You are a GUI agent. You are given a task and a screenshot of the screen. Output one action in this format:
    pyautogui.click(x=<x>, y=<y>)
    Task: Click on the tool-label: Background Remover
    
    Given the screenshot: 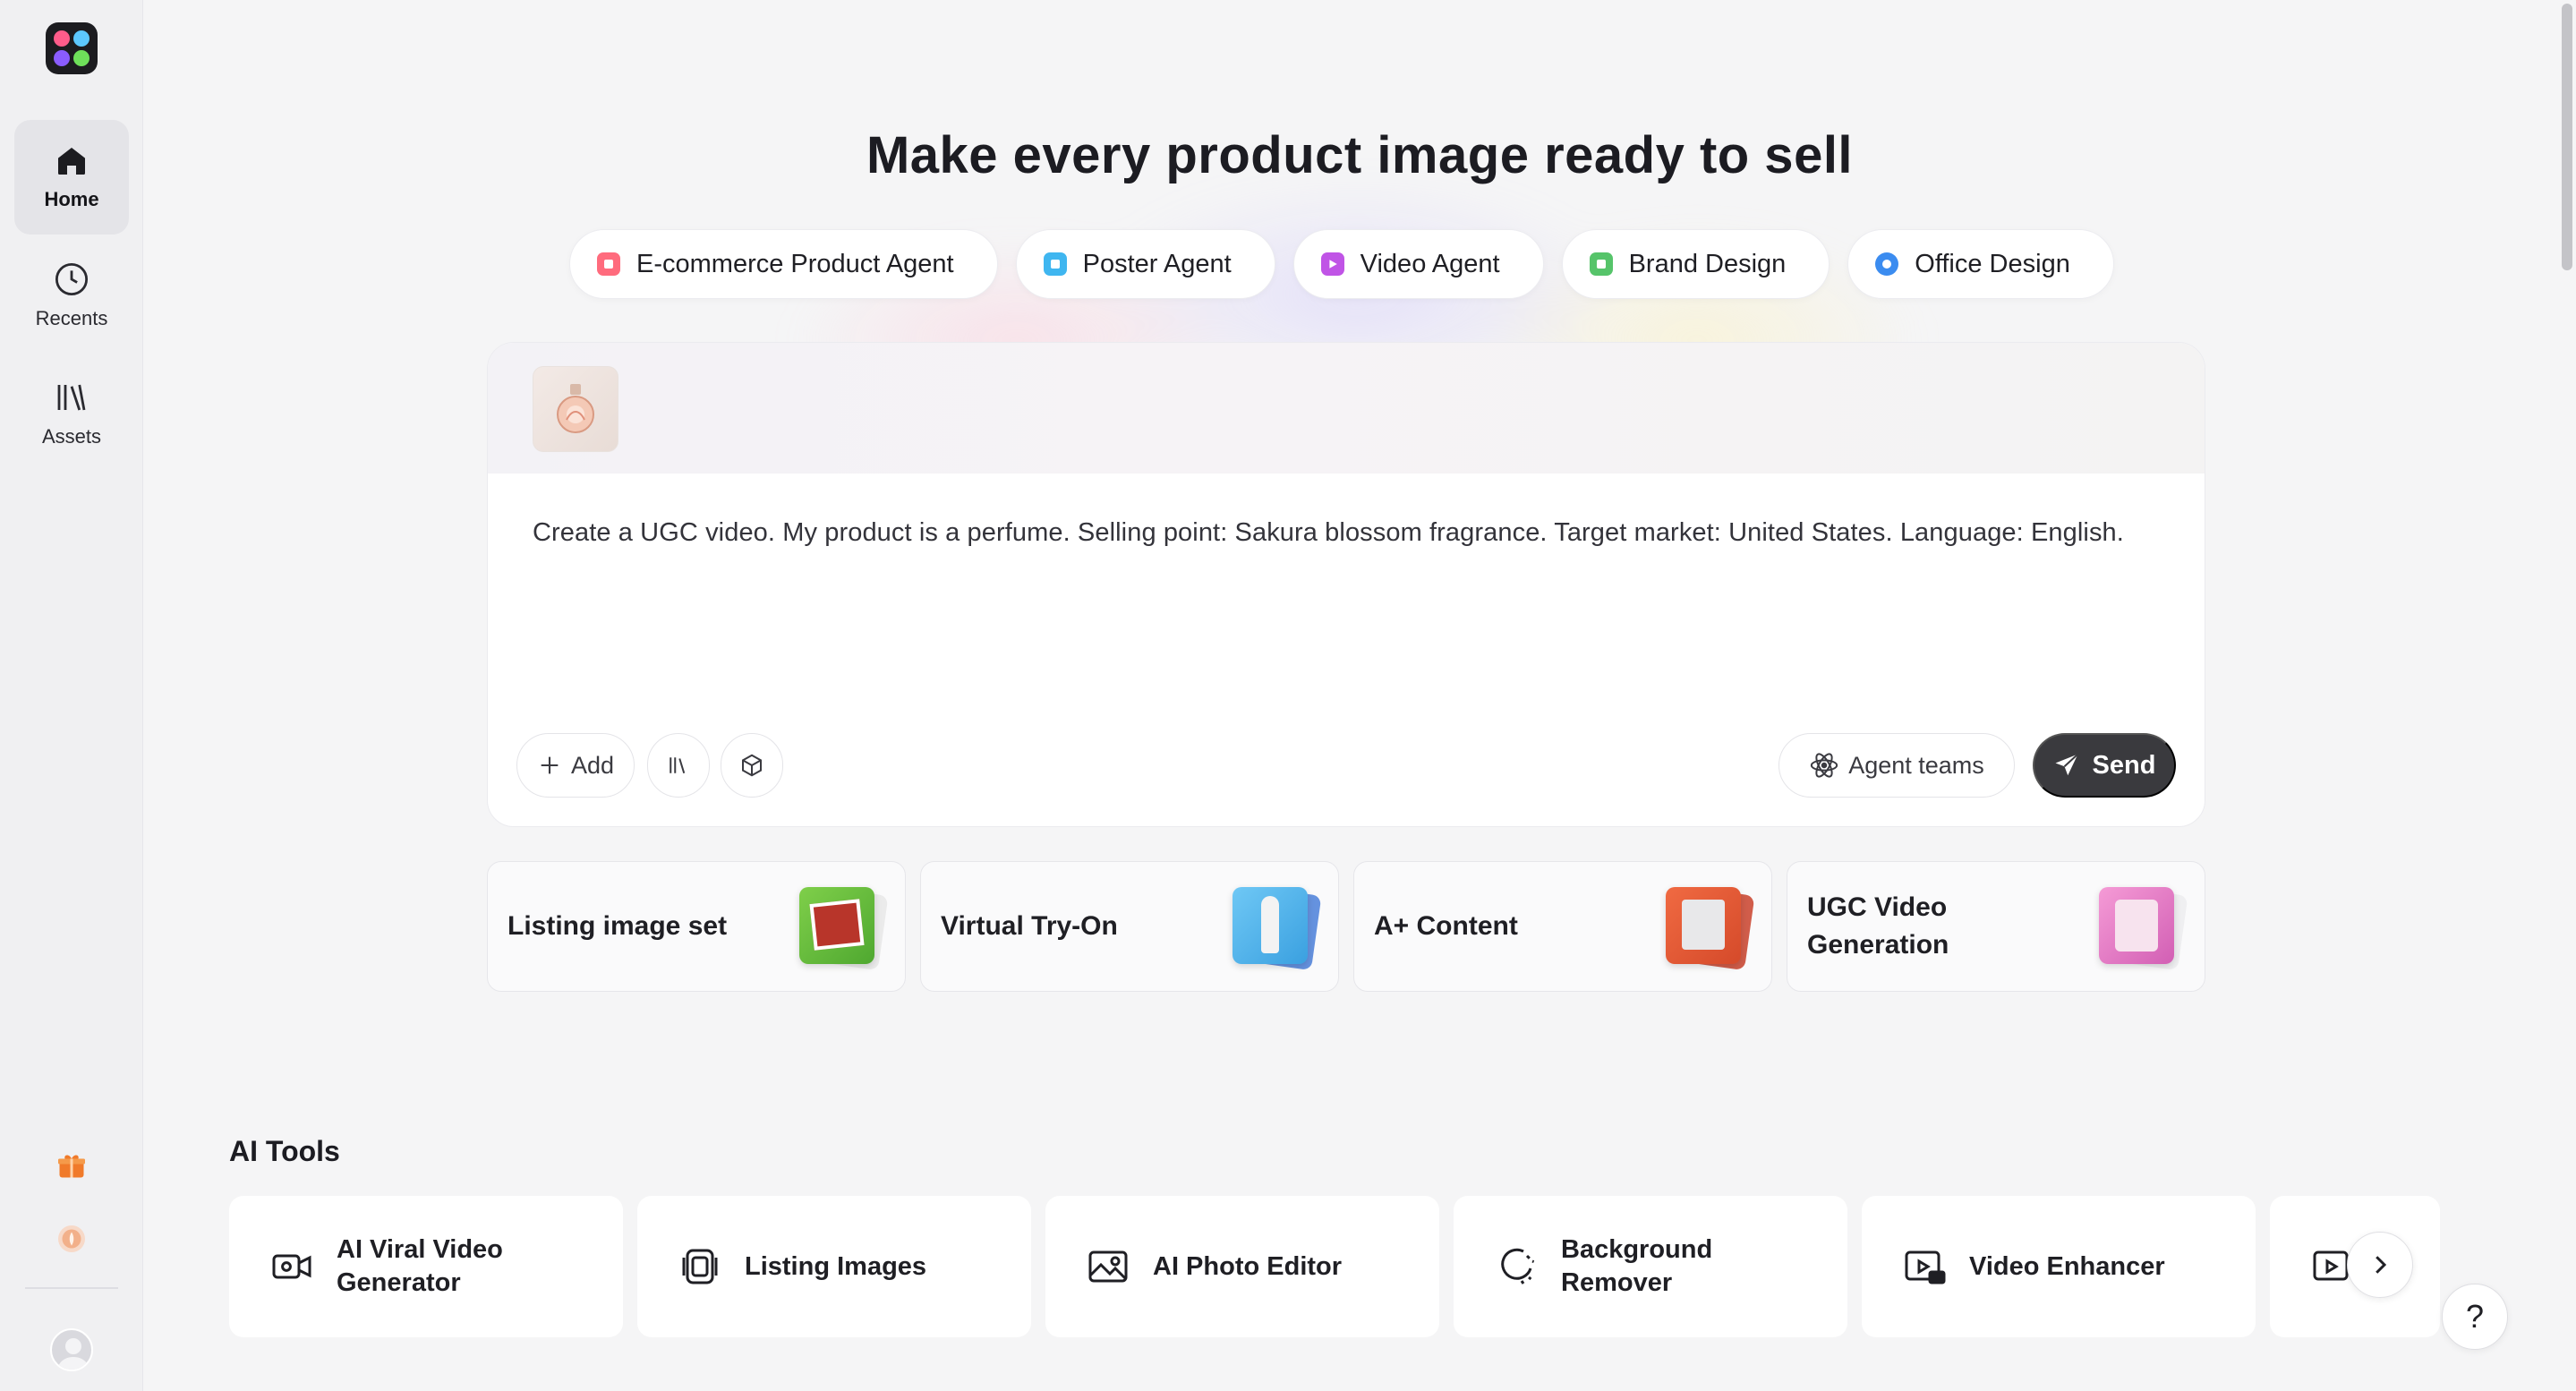 What is the action you would take?
    pyautogui.click(x=1637, y=1266)
    